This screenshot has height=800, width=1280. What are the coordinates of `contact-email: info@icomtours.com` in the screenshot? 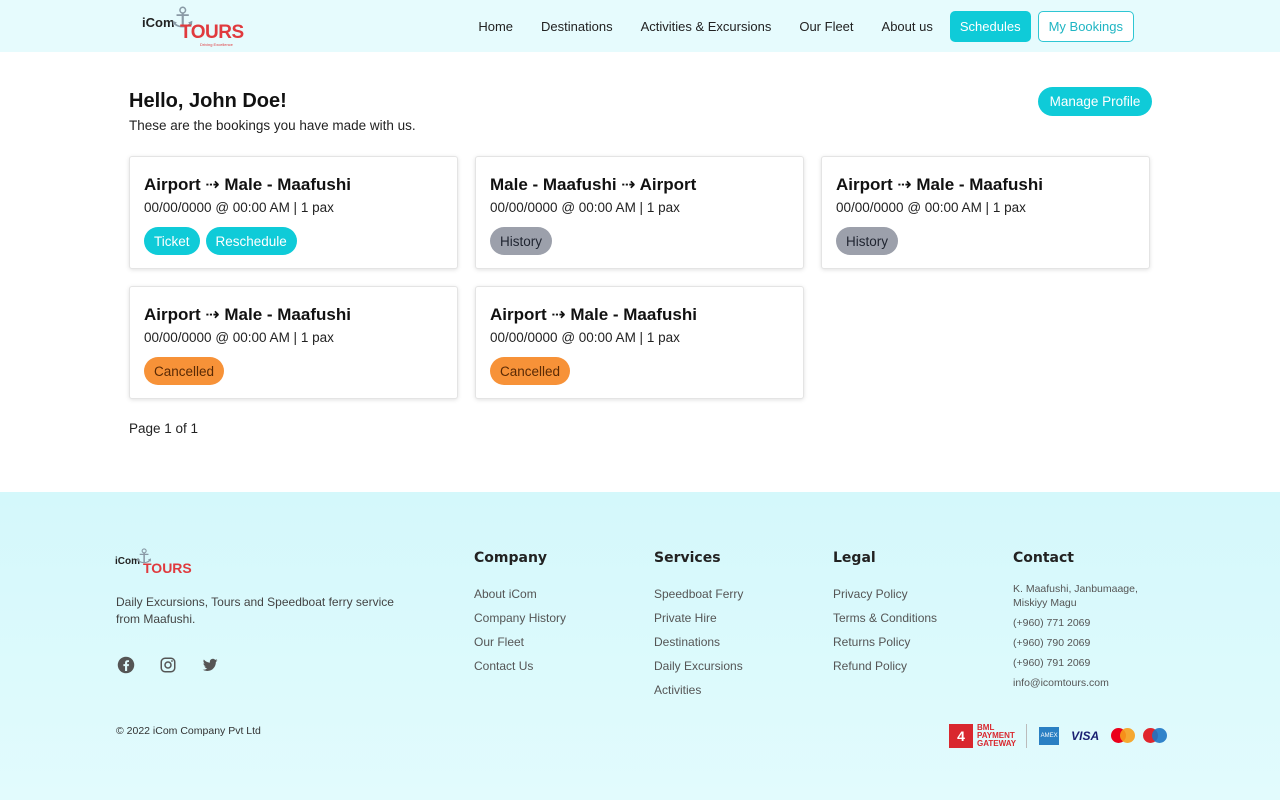 It's located at (1083, 683).